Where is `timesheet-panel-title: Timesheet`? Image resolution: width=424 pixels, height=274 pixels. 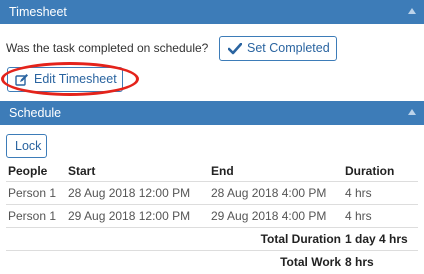 timesheet-panel-title: Timesheet is located at coordinates (38, 12).